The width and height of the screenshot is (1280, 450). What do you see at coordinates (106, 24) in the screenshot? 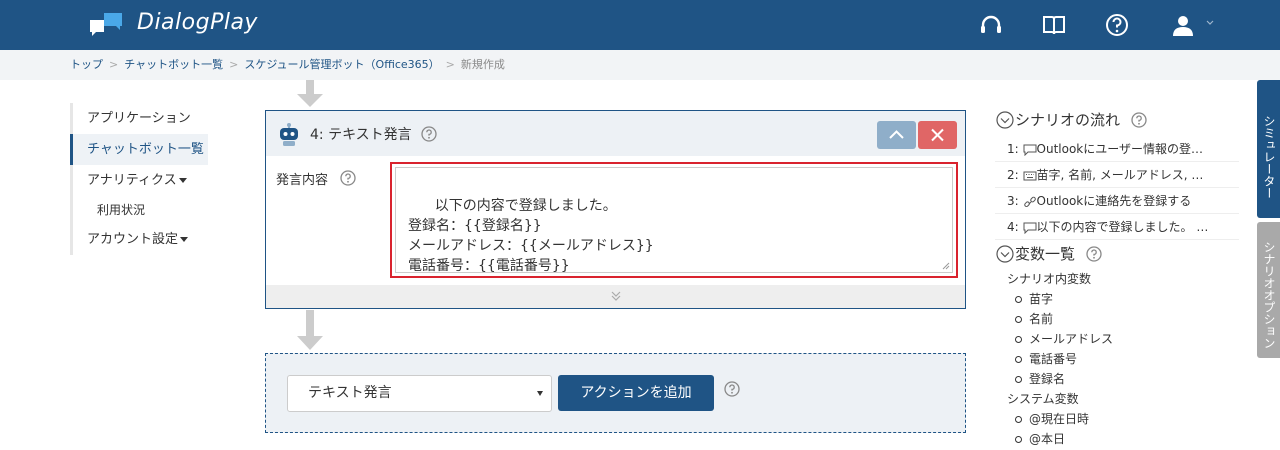
I see `dialogplay-logo-icon` at bounding box center [106, 24].